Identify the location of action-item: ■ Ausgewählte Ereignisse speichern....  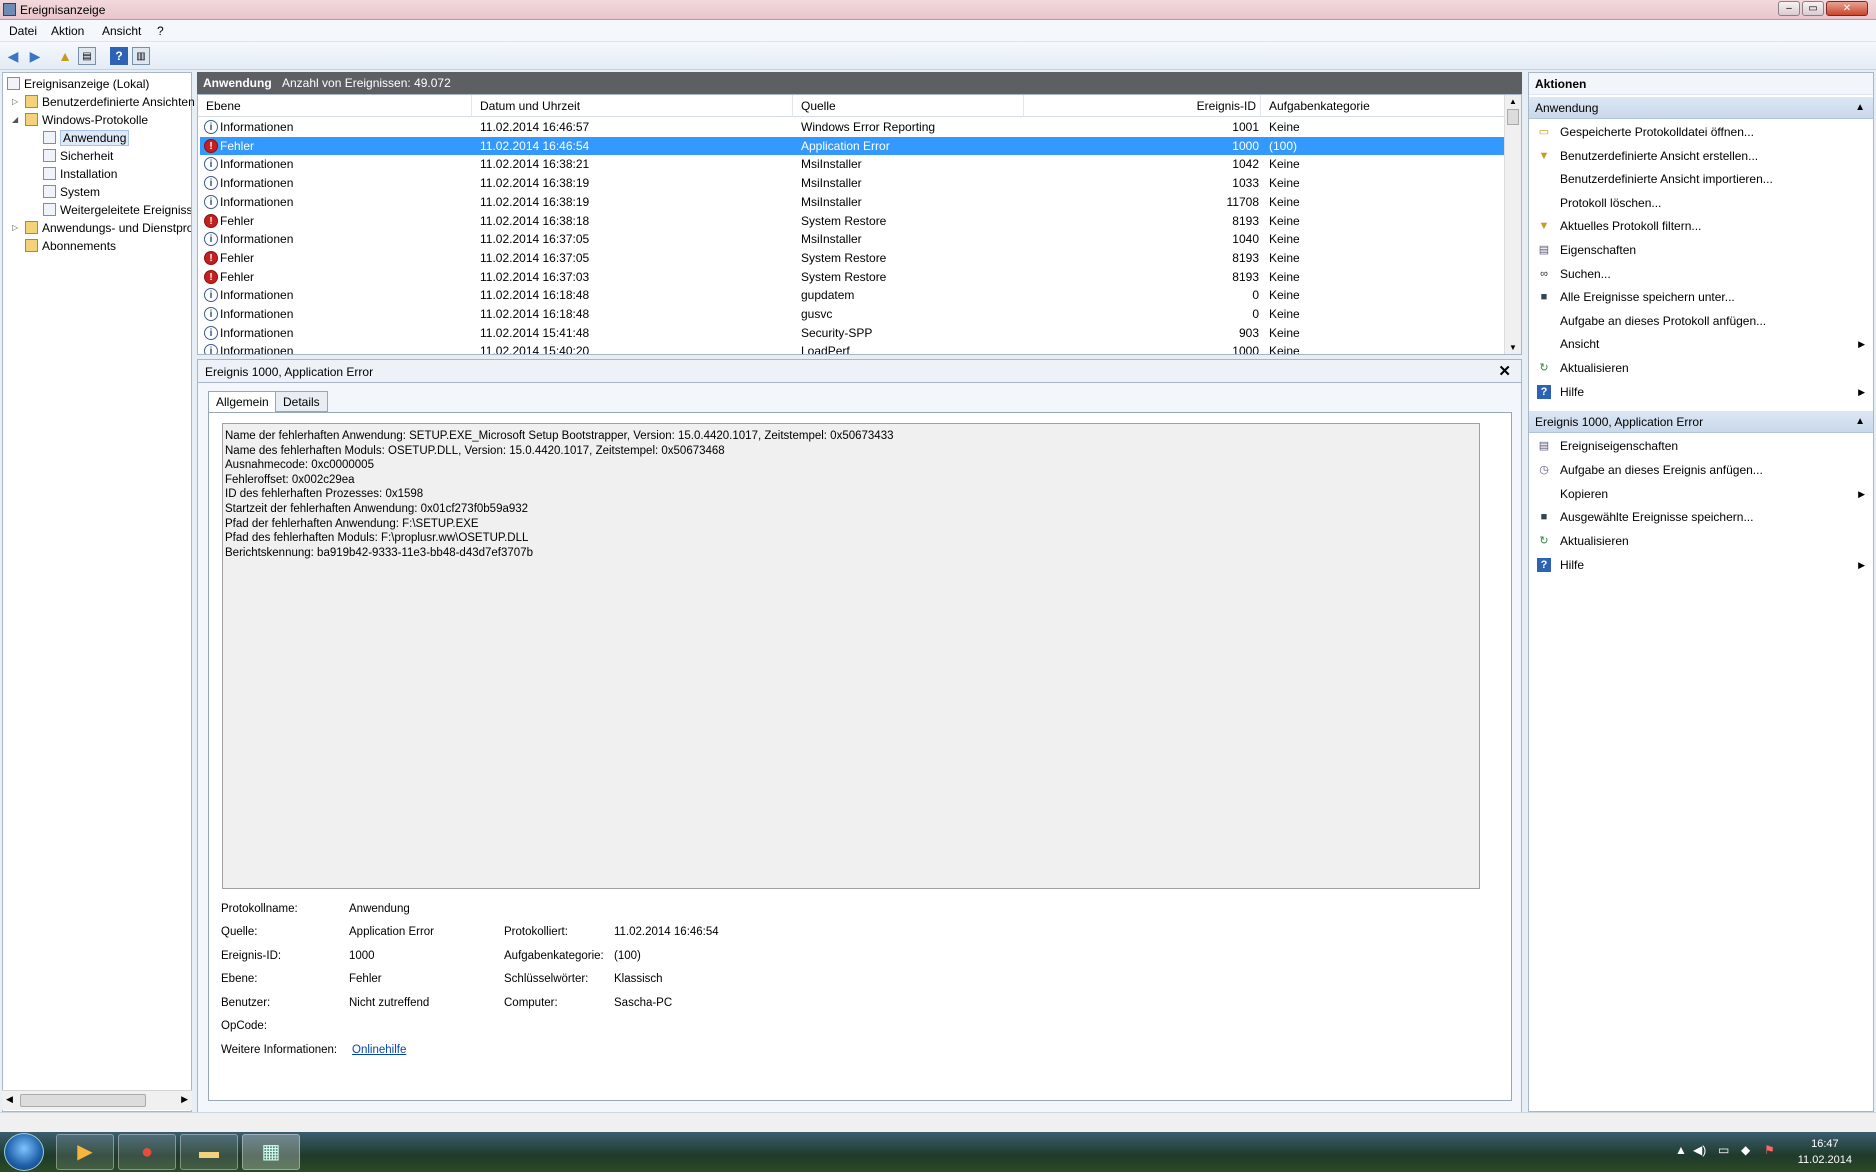
(1701, 517).